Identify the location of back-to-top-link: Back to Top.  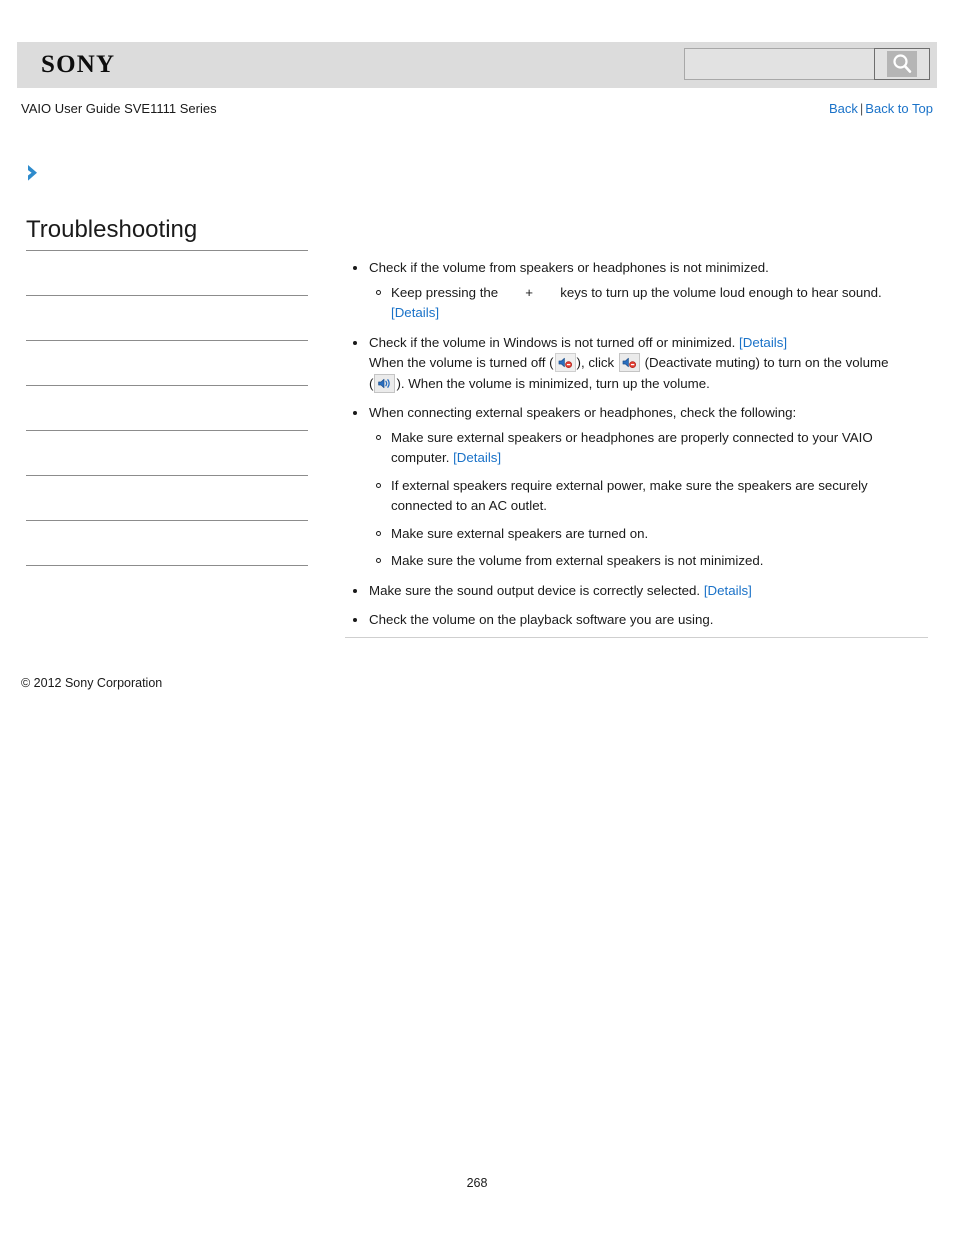
(899, 108).